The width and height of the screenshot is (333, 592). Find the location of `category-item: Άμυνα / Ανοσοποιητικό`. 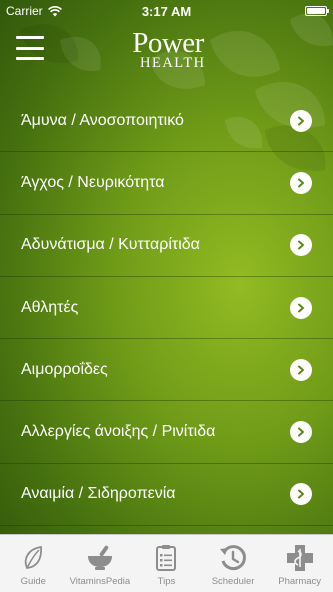

category-item: Άμυνα / Ανοσοποιητικό is located at coordinates (166, 121).